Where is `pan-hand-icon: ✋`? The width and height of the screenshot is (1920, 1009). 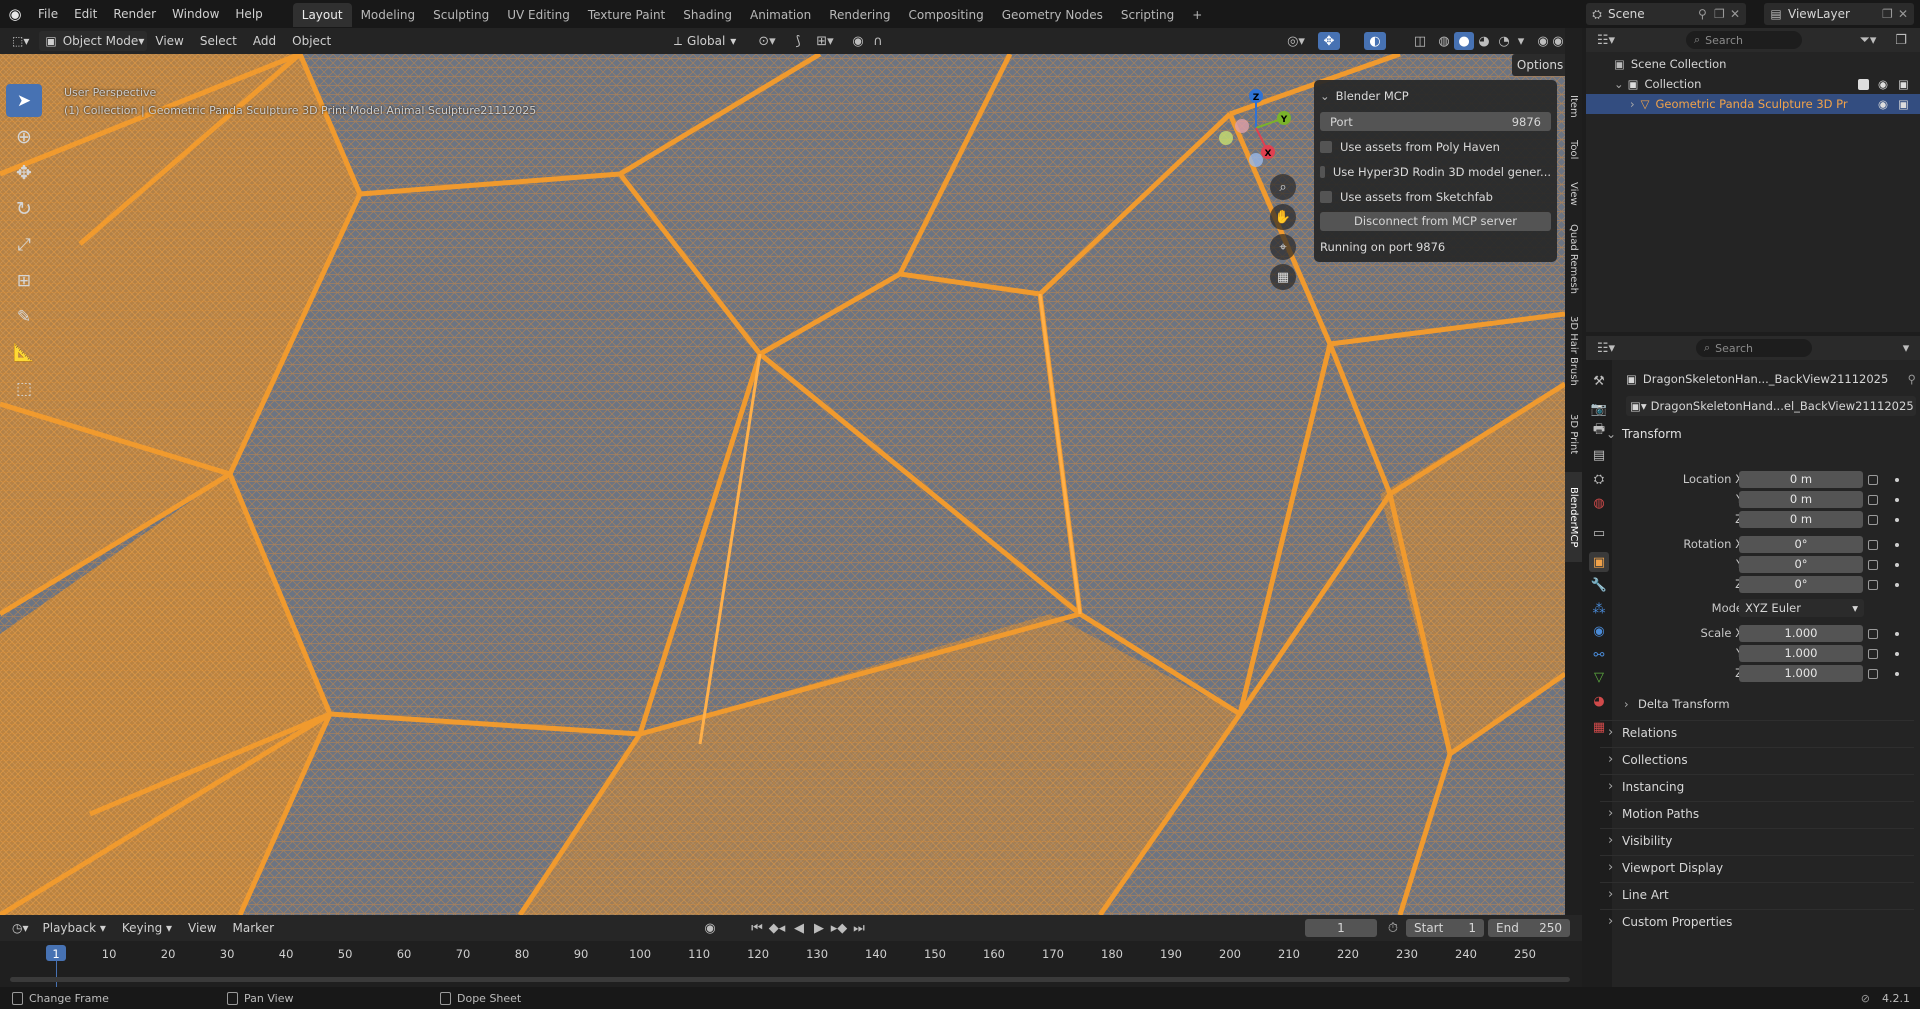 pan-hand-icon: ✋ is located at coordinates (1283, 217).